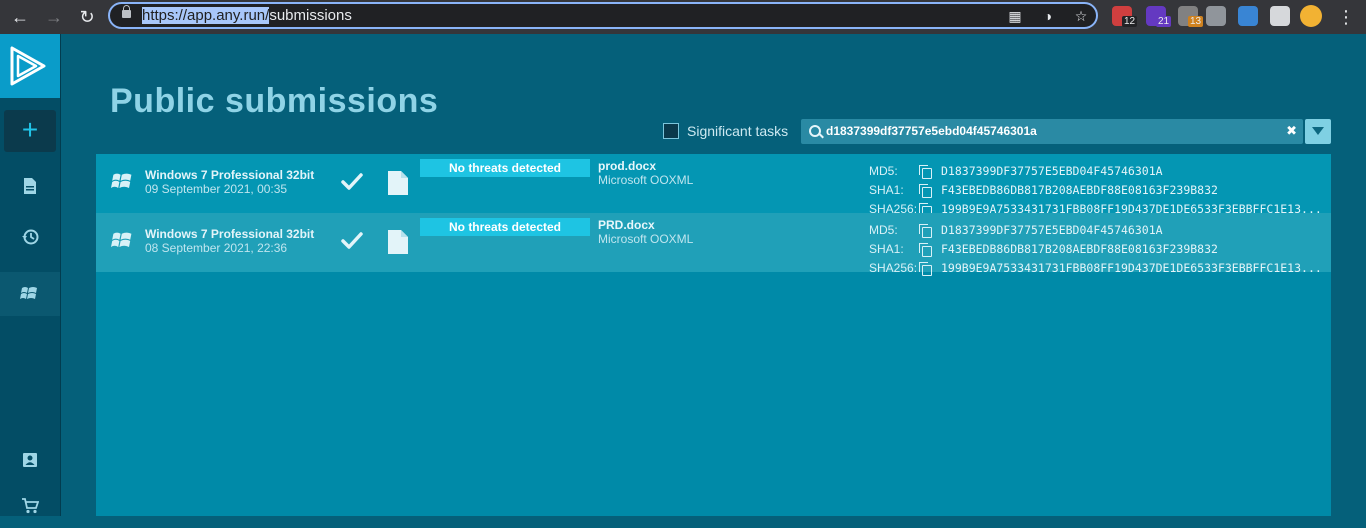  Describe the element at coordinates (1346, 17) in the screenshot. I see `menu-dots-icon: ⋮` at that location.